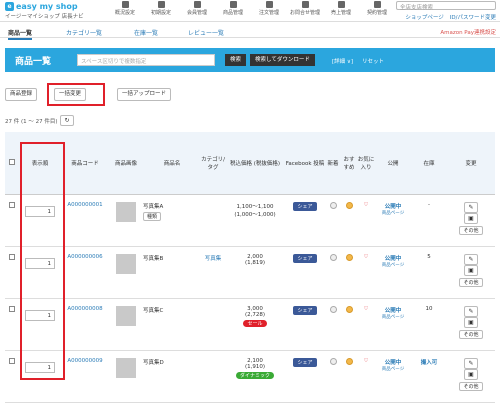  Describe the element at coordinates (197, 4) in the screenshot. I see `user-icon` at that location.